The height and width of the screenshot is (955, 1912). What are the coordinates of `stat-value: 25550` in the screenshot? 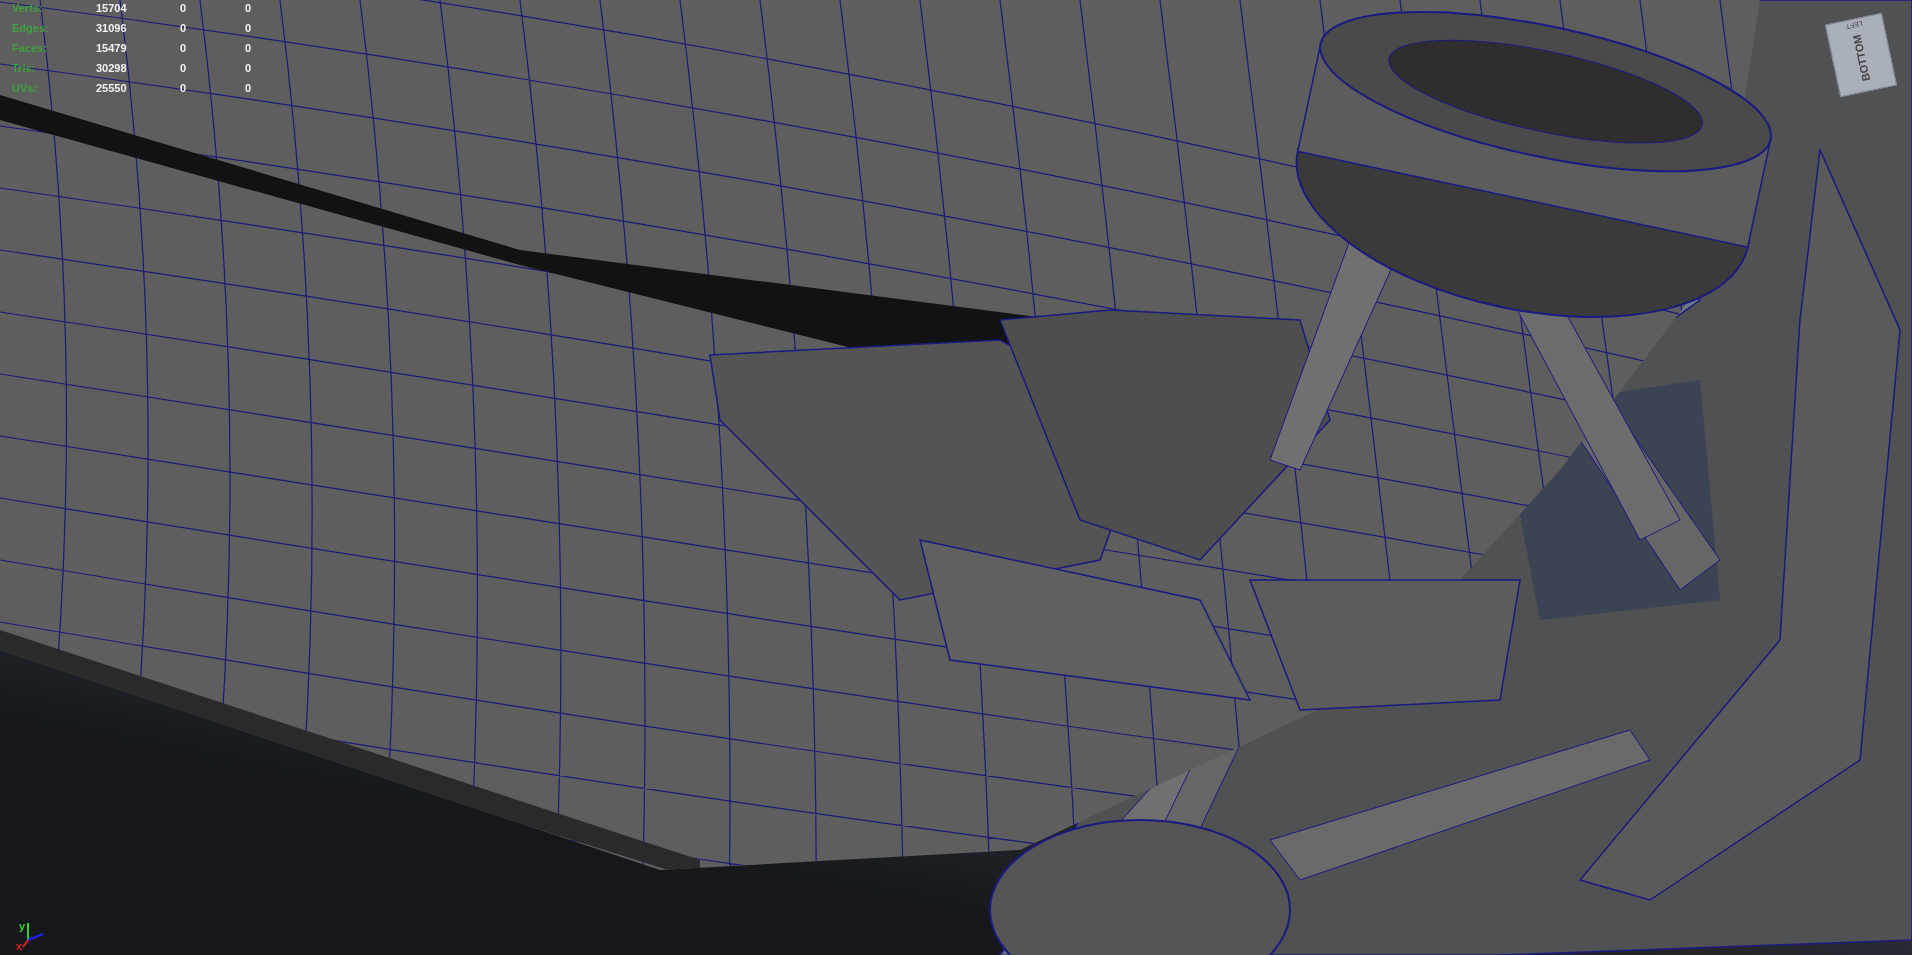 It's located at (112, 88).